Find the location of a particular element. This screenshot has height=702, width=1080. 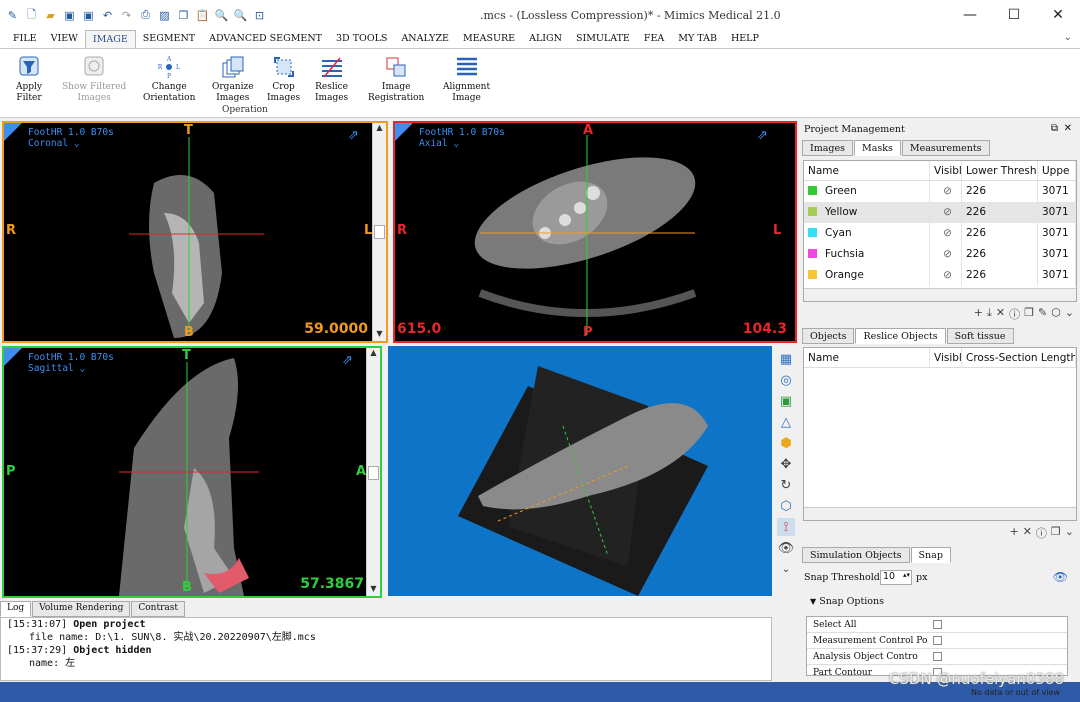

list-item: Measurement Control Po is located at coordinates (937, 641).